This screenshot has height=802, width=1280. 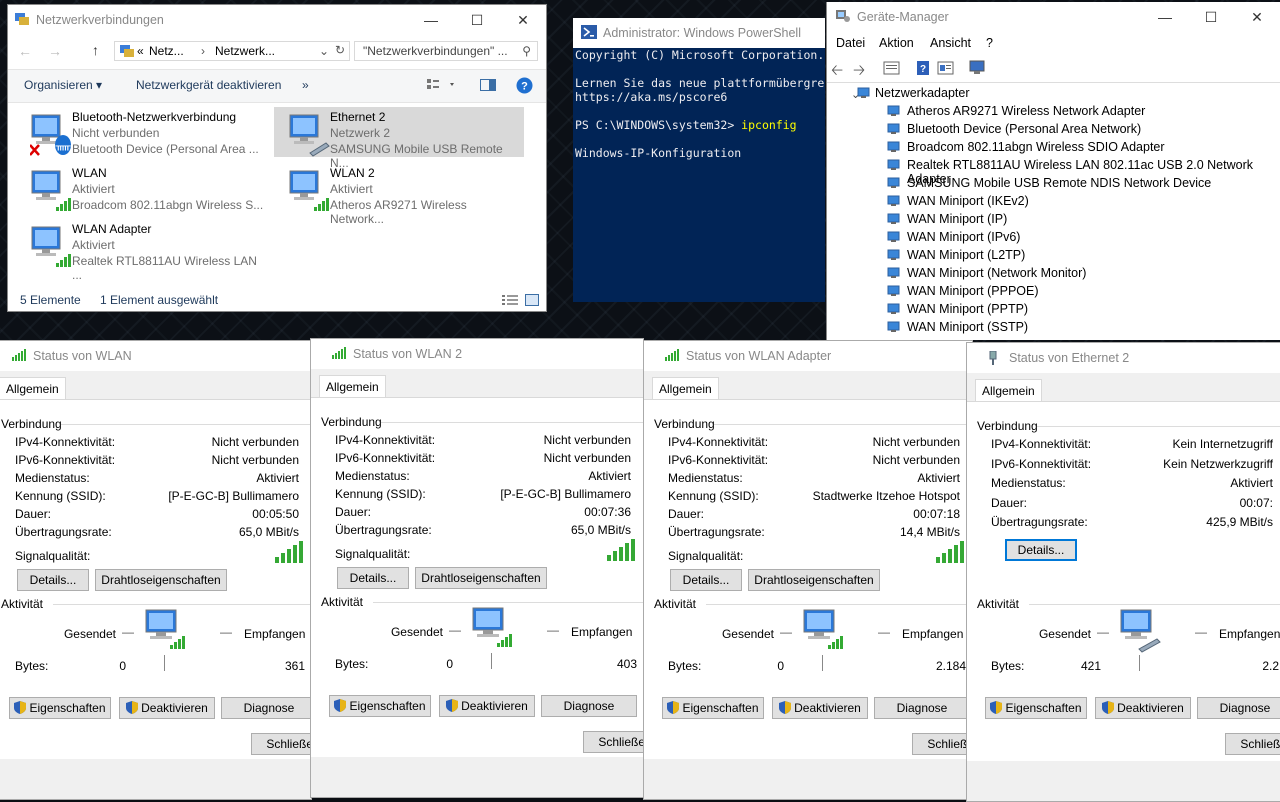 I want to click on devmgr-title: Geräte-Manager, so click(x=903, y=17).